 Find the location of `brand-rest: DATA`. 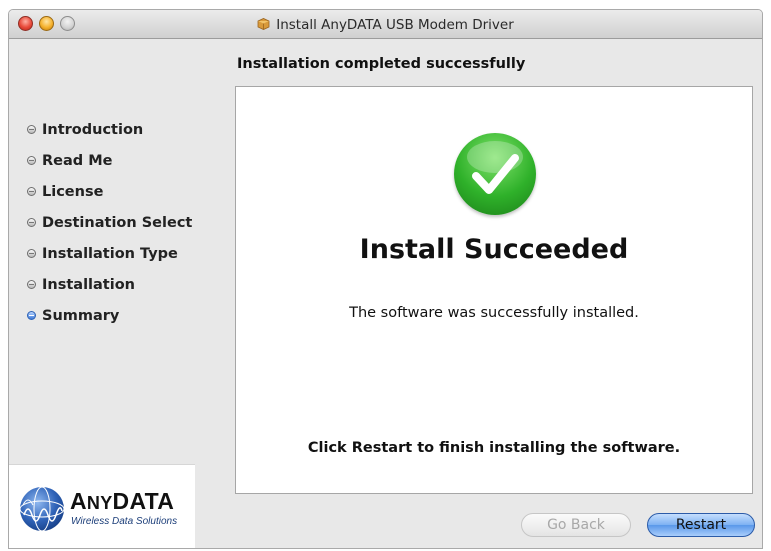

brand-rest: DATA is located at coordinates (143, 501).